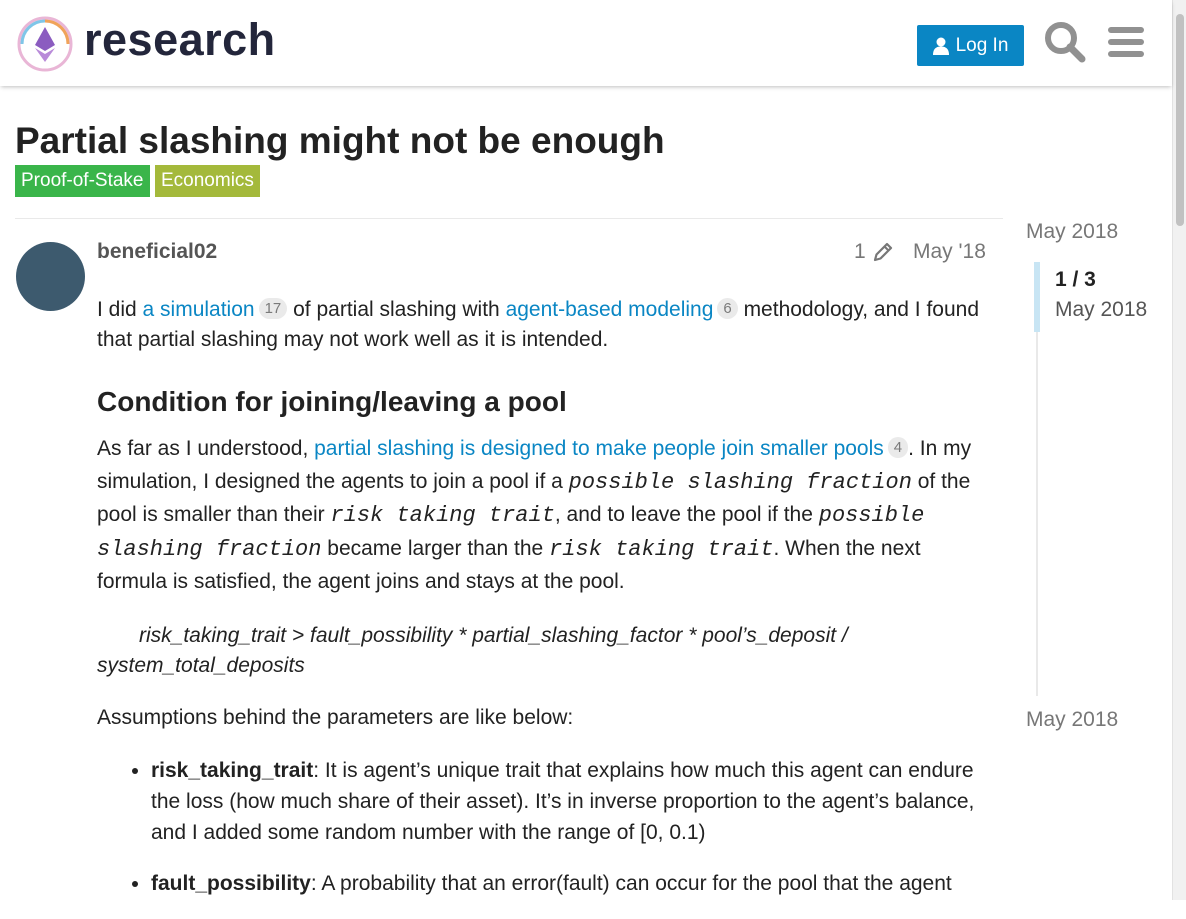  Describe the element at coordinates (232, 770) in the screenshot. I see `term: risk_taking_trait` at that location.